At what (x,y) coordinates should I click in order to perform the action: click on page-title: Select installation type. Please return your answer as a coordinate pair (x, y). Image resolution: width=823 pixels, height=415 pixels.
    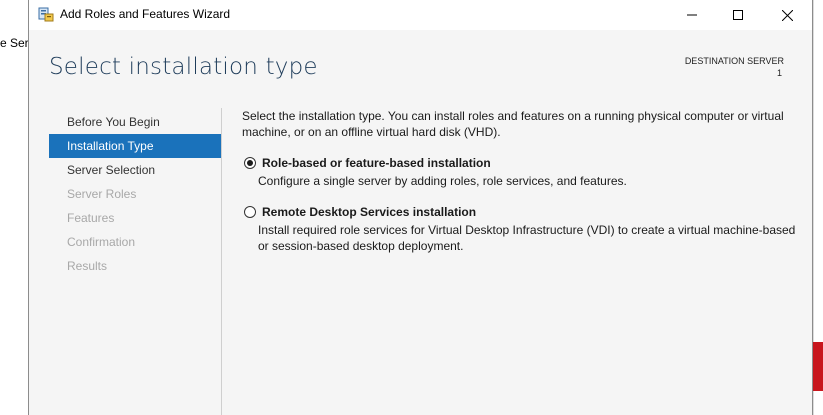
    Looking at the image, I should click on (183, 67).